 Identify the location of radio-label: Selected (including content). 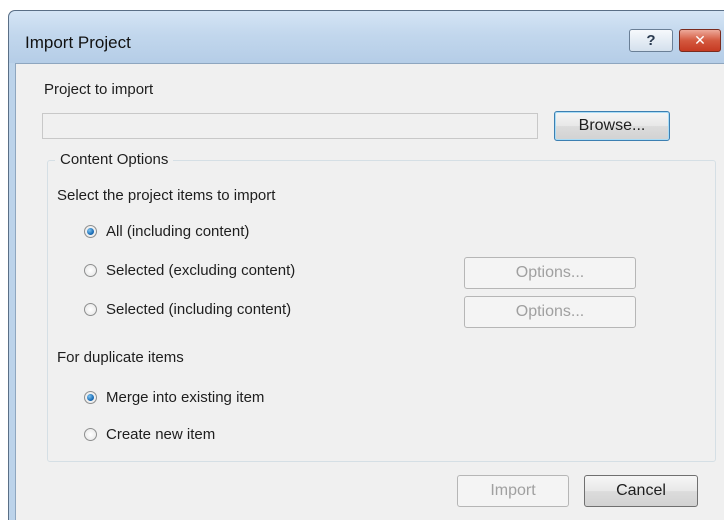
(199, 309).